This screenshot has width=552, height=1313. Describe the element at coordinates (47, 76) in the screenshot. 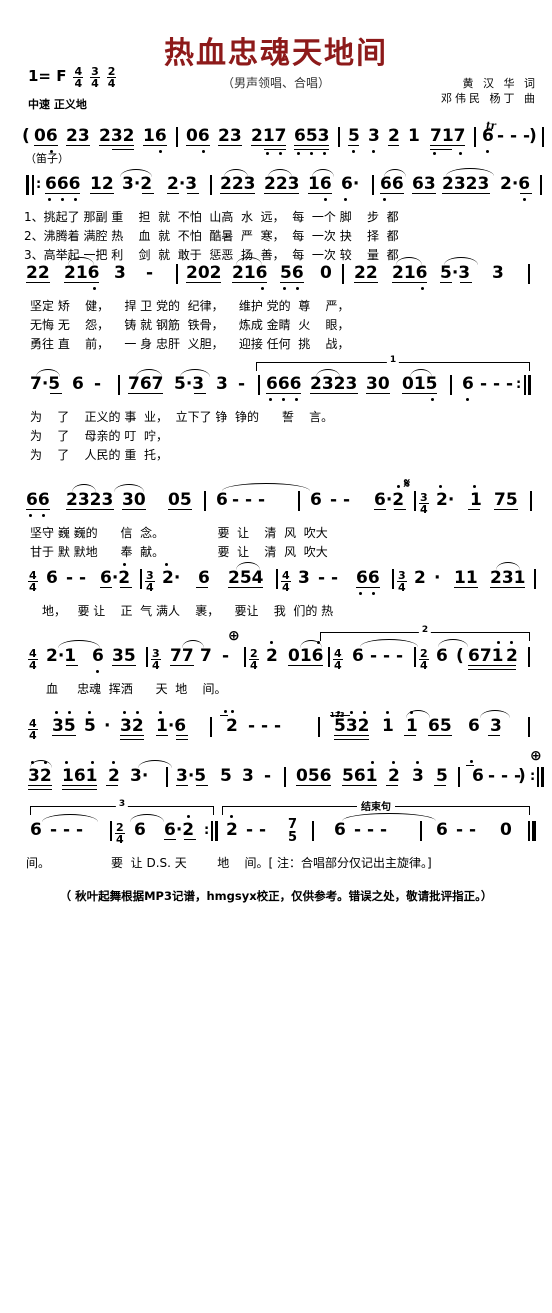

I see `key-label: 1= F` at that location.